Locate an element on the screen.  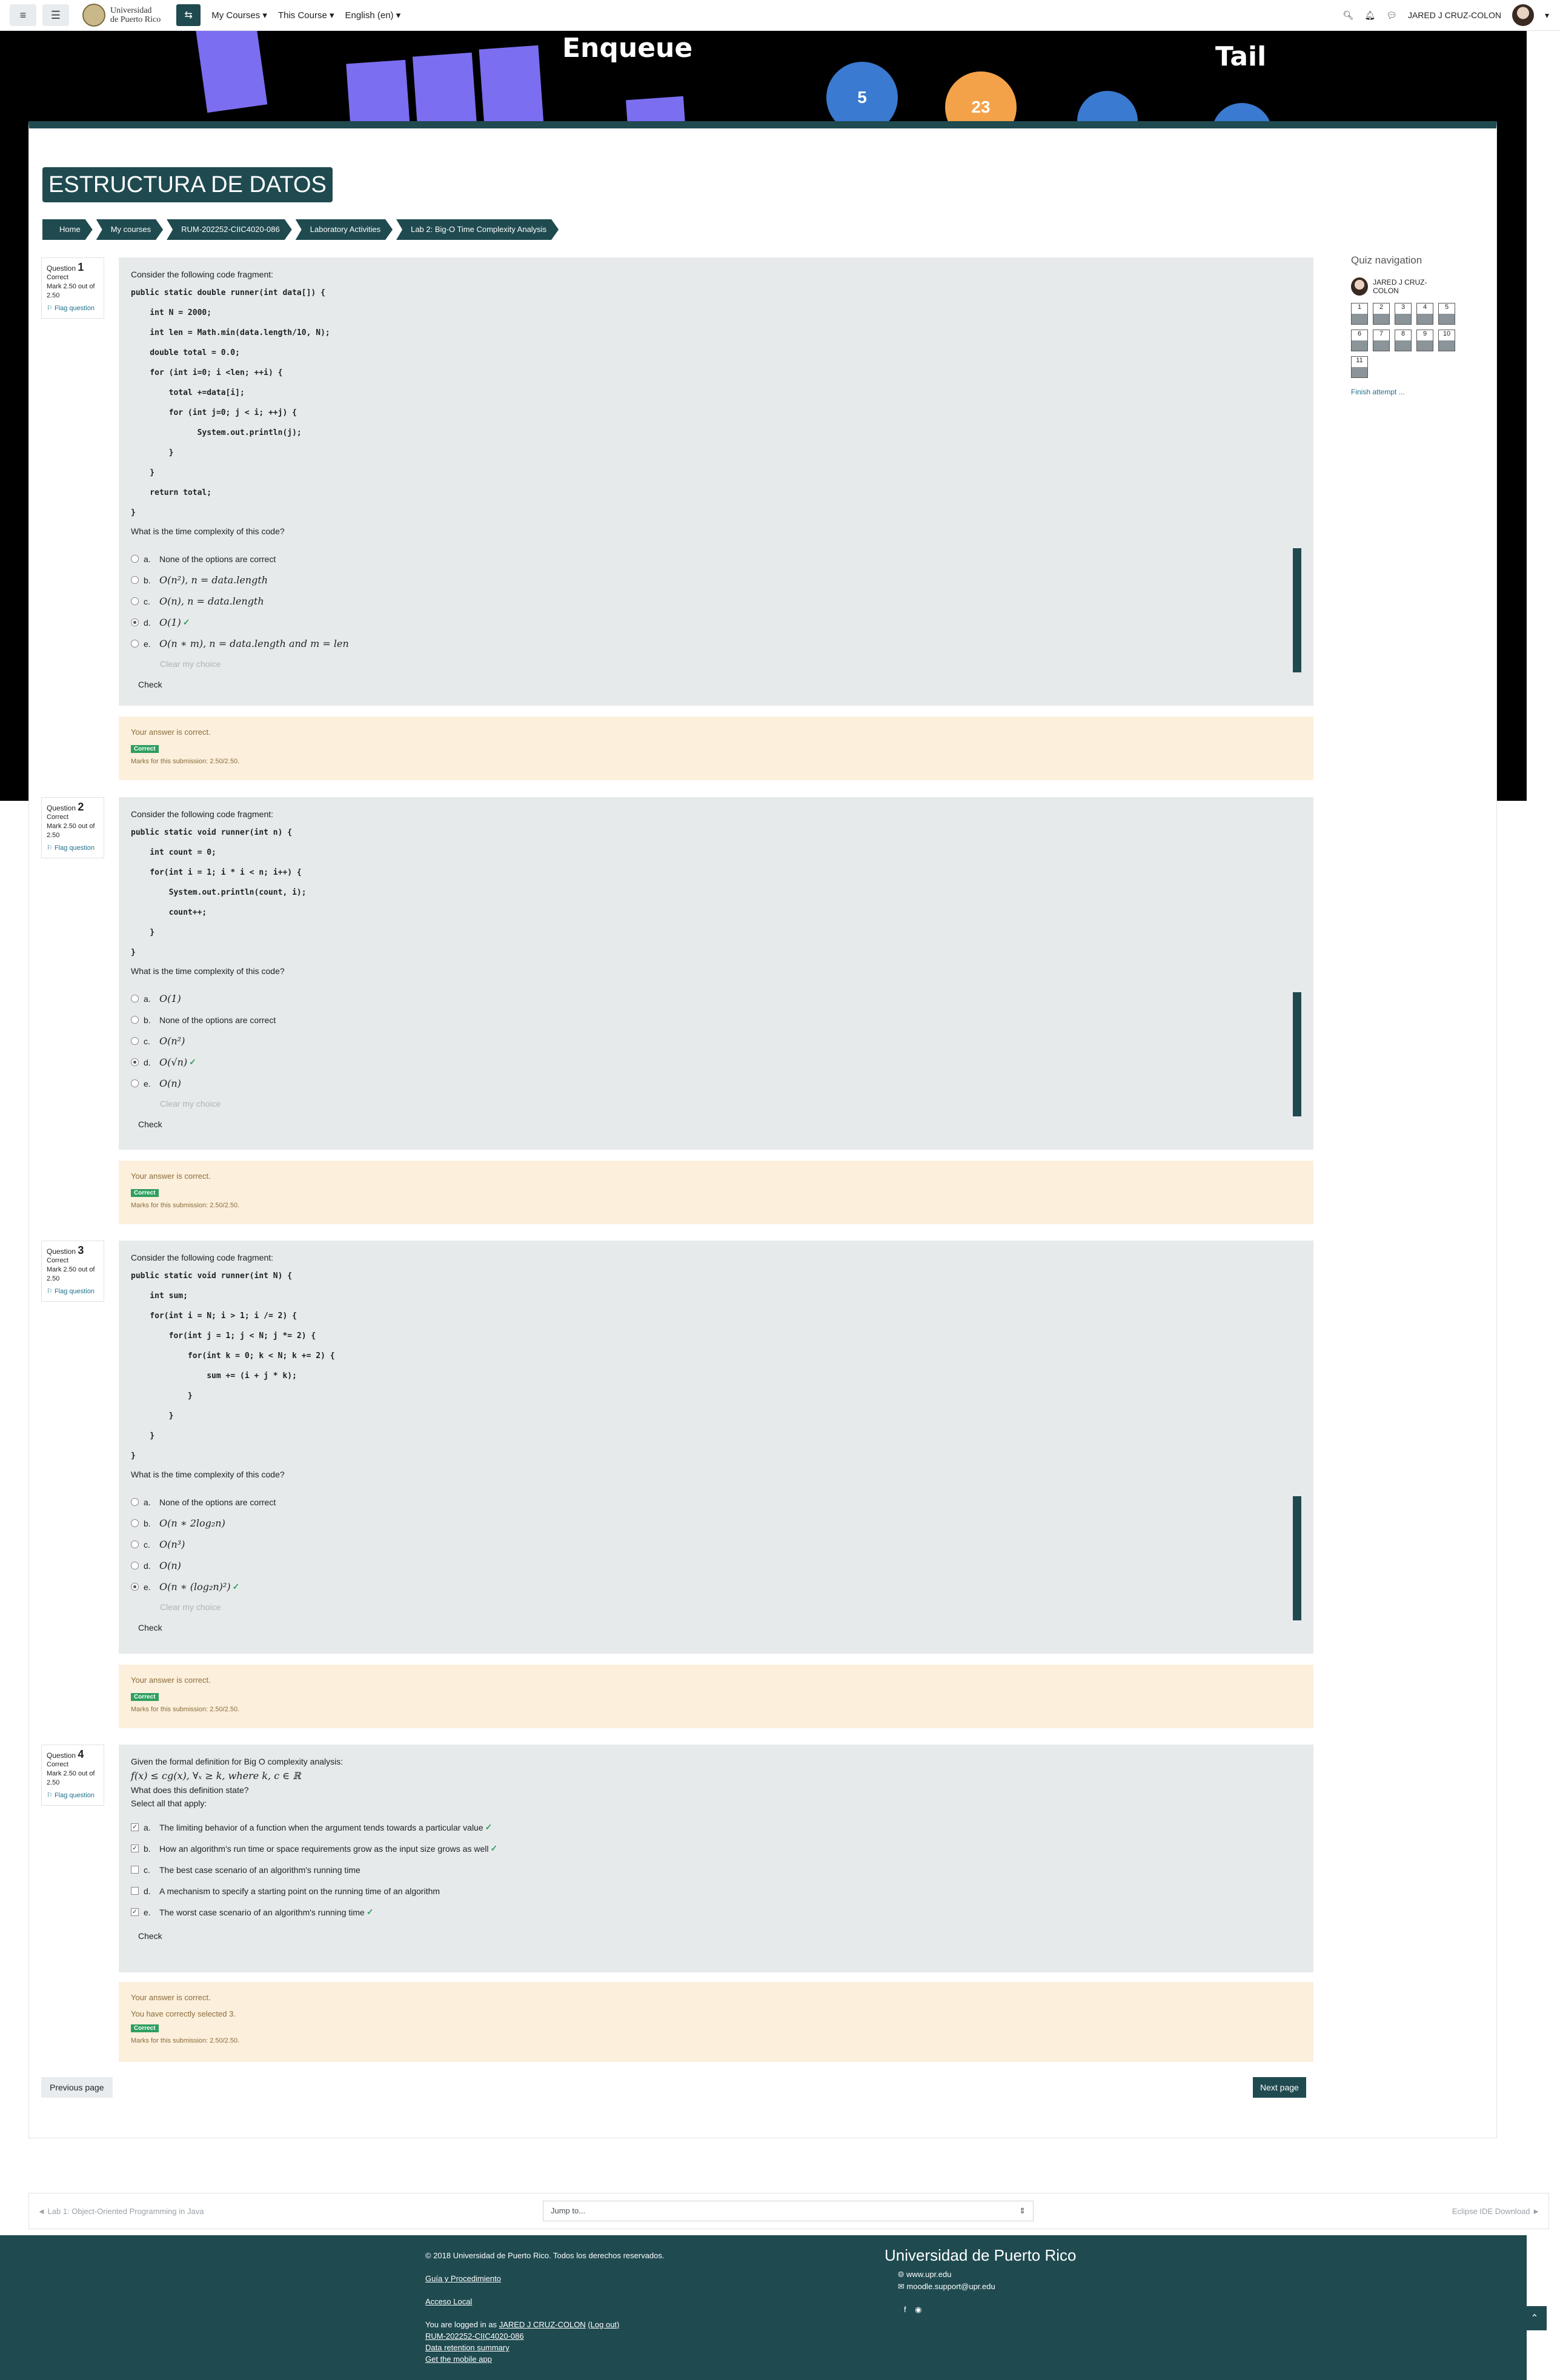
answer-option: e. O(n) is located at coordinates (716, 1083).